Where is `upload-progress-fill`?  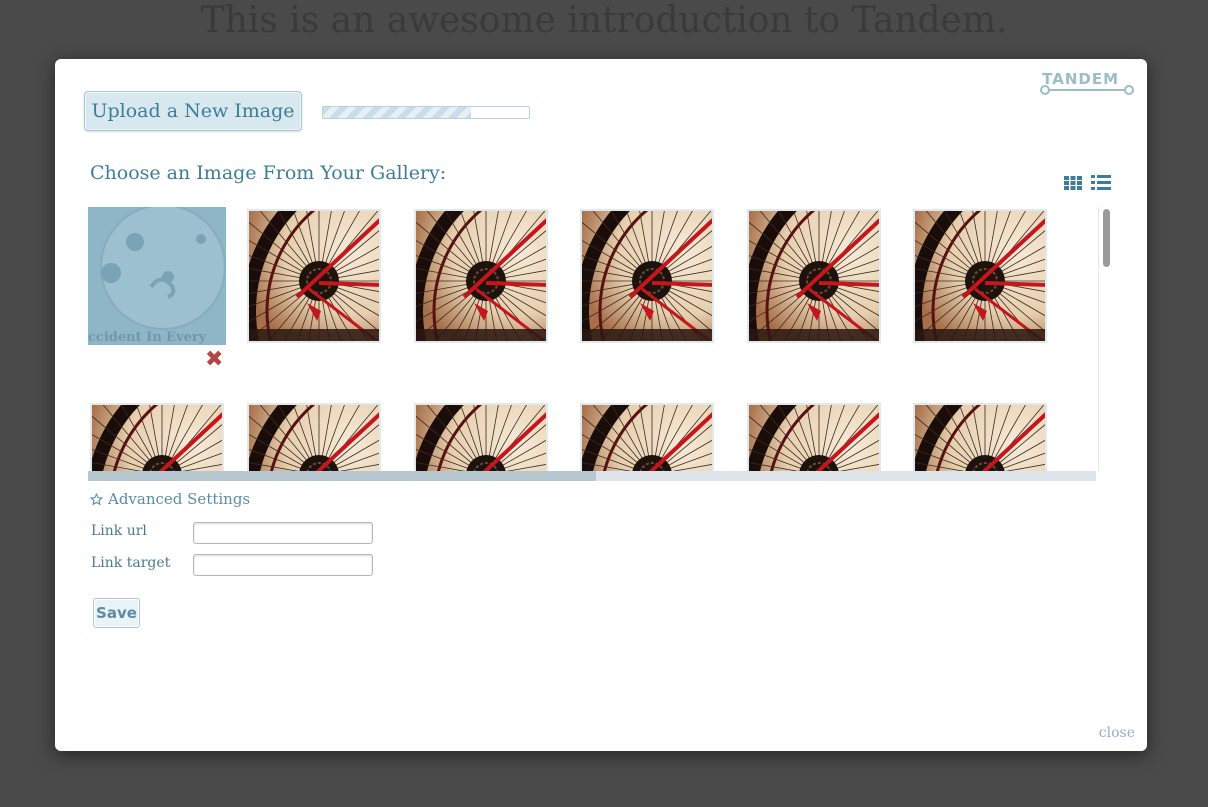
upload-progress-fill is located at coordinates (397, 112).